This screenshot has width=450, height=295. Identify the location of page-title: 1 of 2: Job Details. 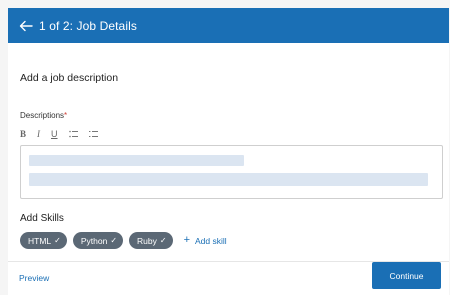
(88, 25).